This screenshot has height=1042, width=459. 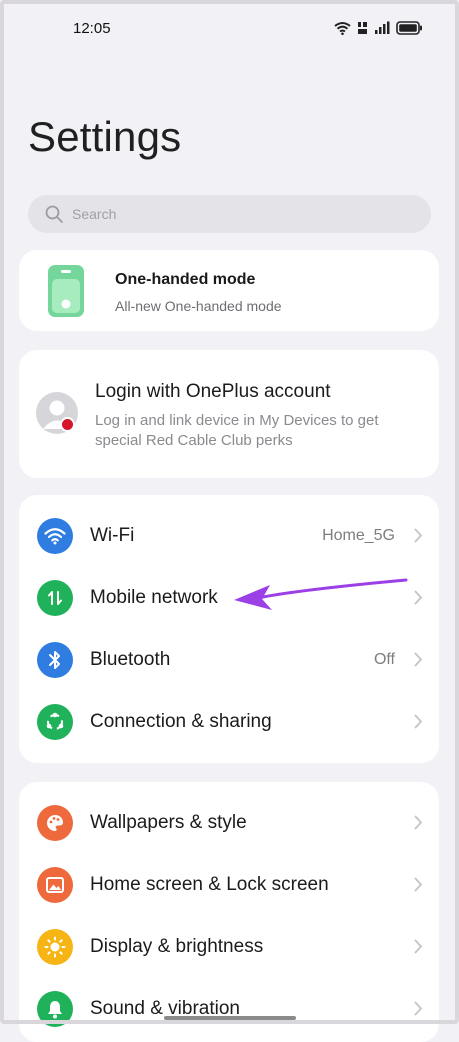 What do you see at coordinates (55, 947) in the screenshot?
I see `brightness-icon` at bounding box center [55, 947].